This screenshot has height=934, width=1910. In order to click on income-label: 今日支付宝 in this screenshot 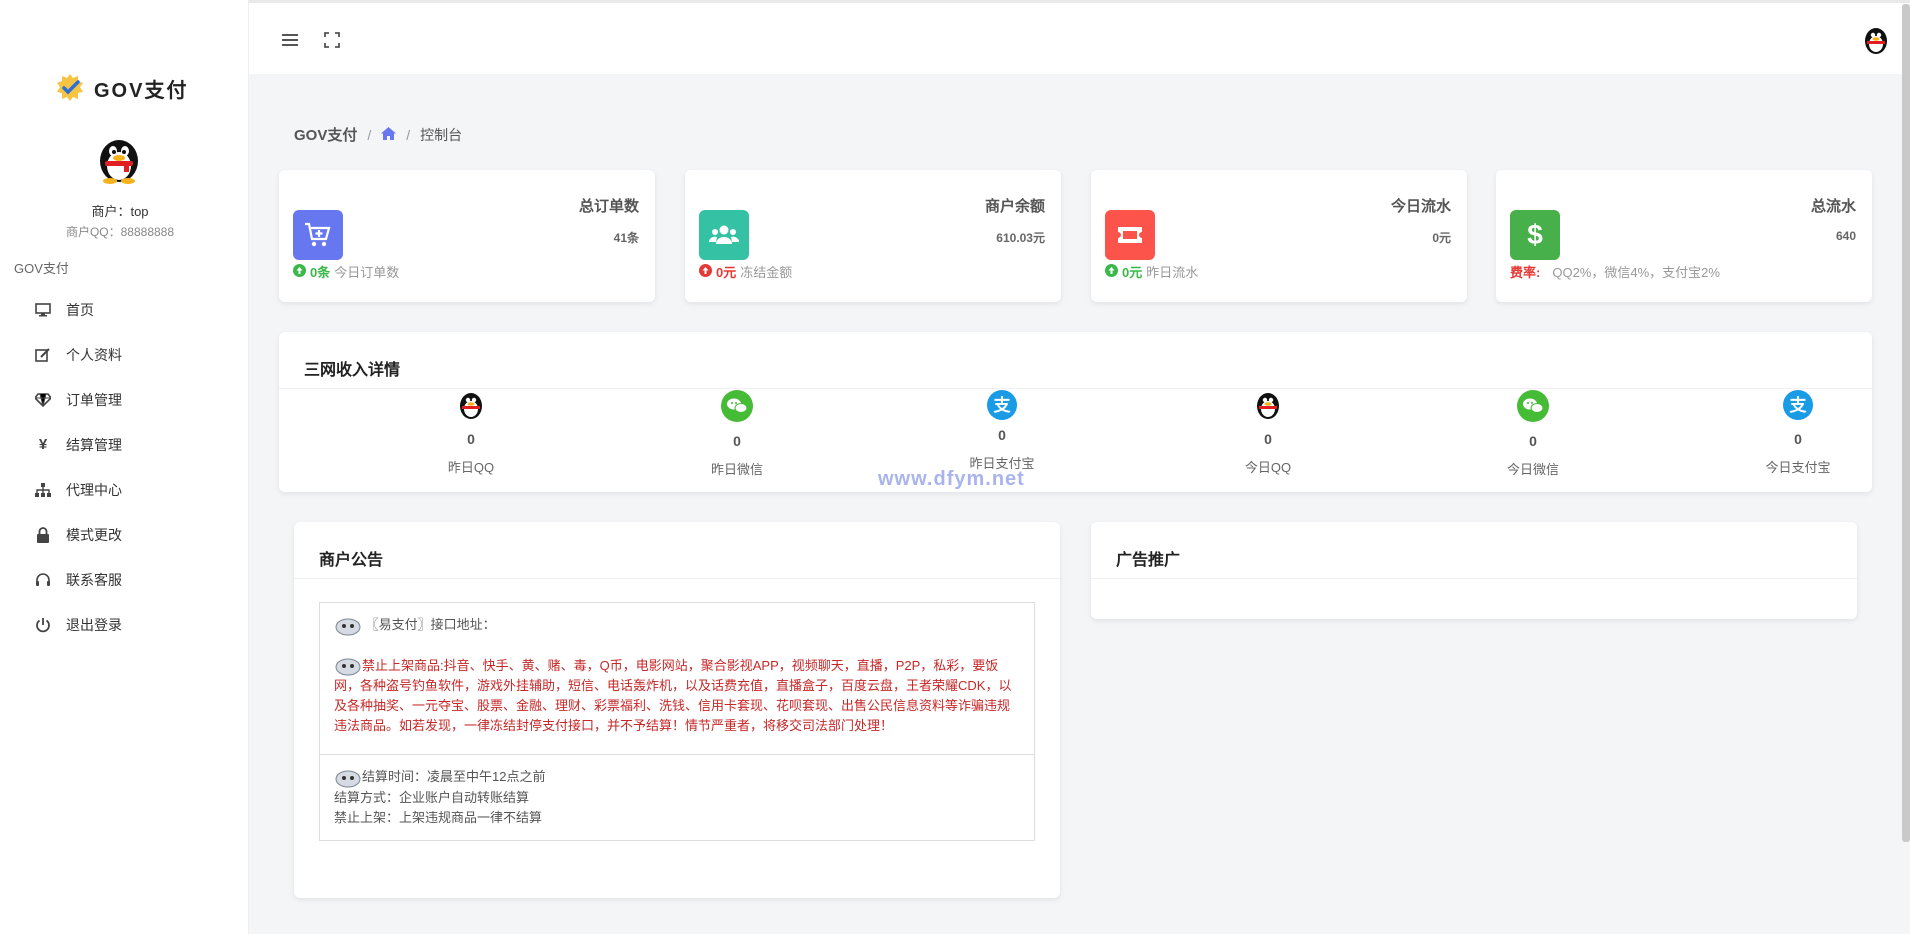, I will do `click(1798, 467)`.